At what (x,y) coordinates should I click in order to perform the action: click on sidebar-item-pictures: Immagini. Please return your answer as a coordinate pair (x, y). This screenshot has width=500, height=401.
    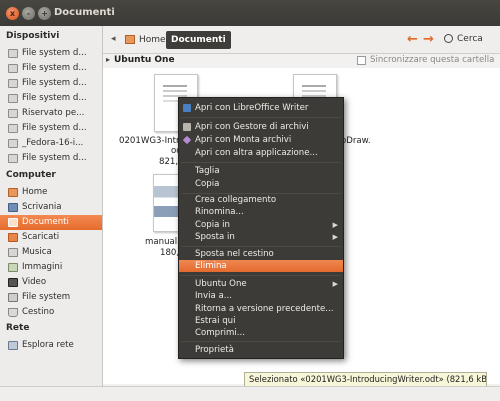
    Looking at the image, I should click on (51, 267).